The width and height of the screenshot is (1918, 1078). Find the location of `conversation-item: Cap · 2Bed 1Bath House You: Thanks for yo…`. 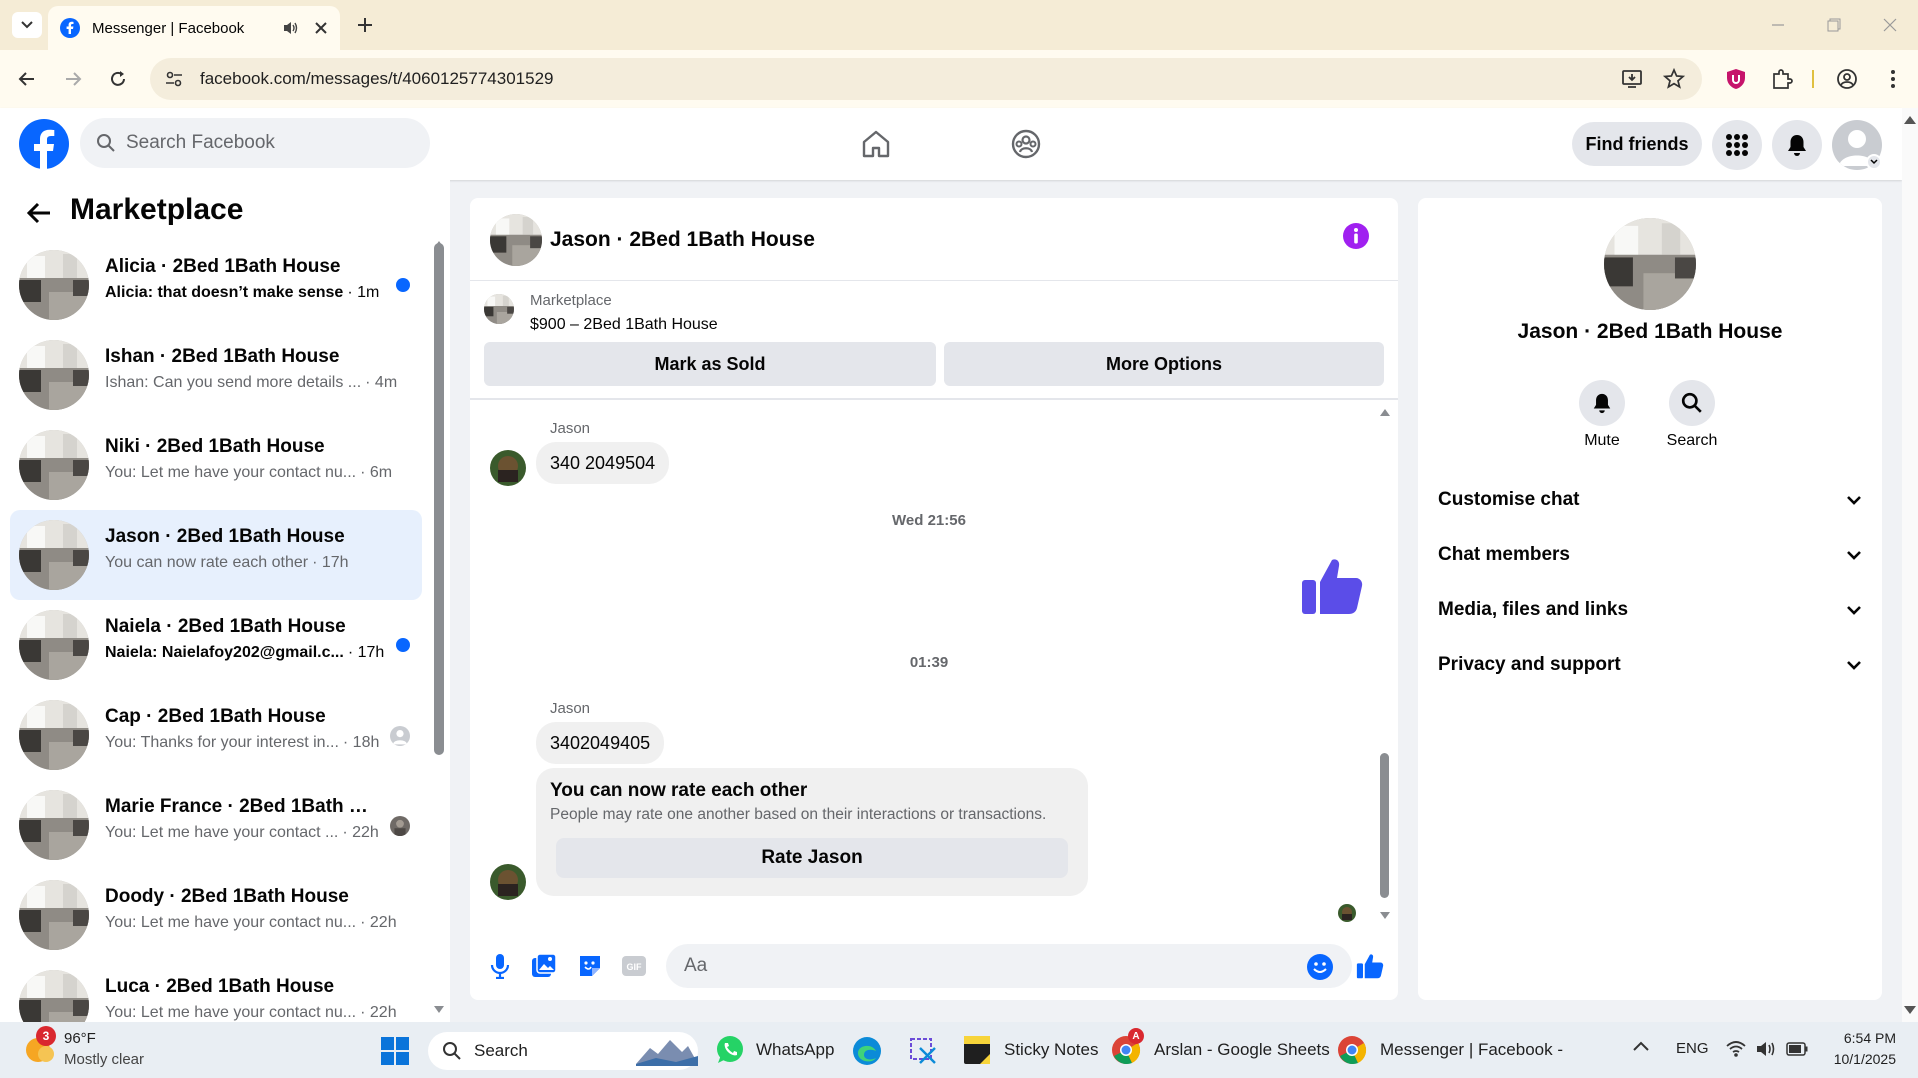

conversation-item: Cap · 2Bed 1Bath House You: Thanks for yo… is located at coordinates (216, 735).